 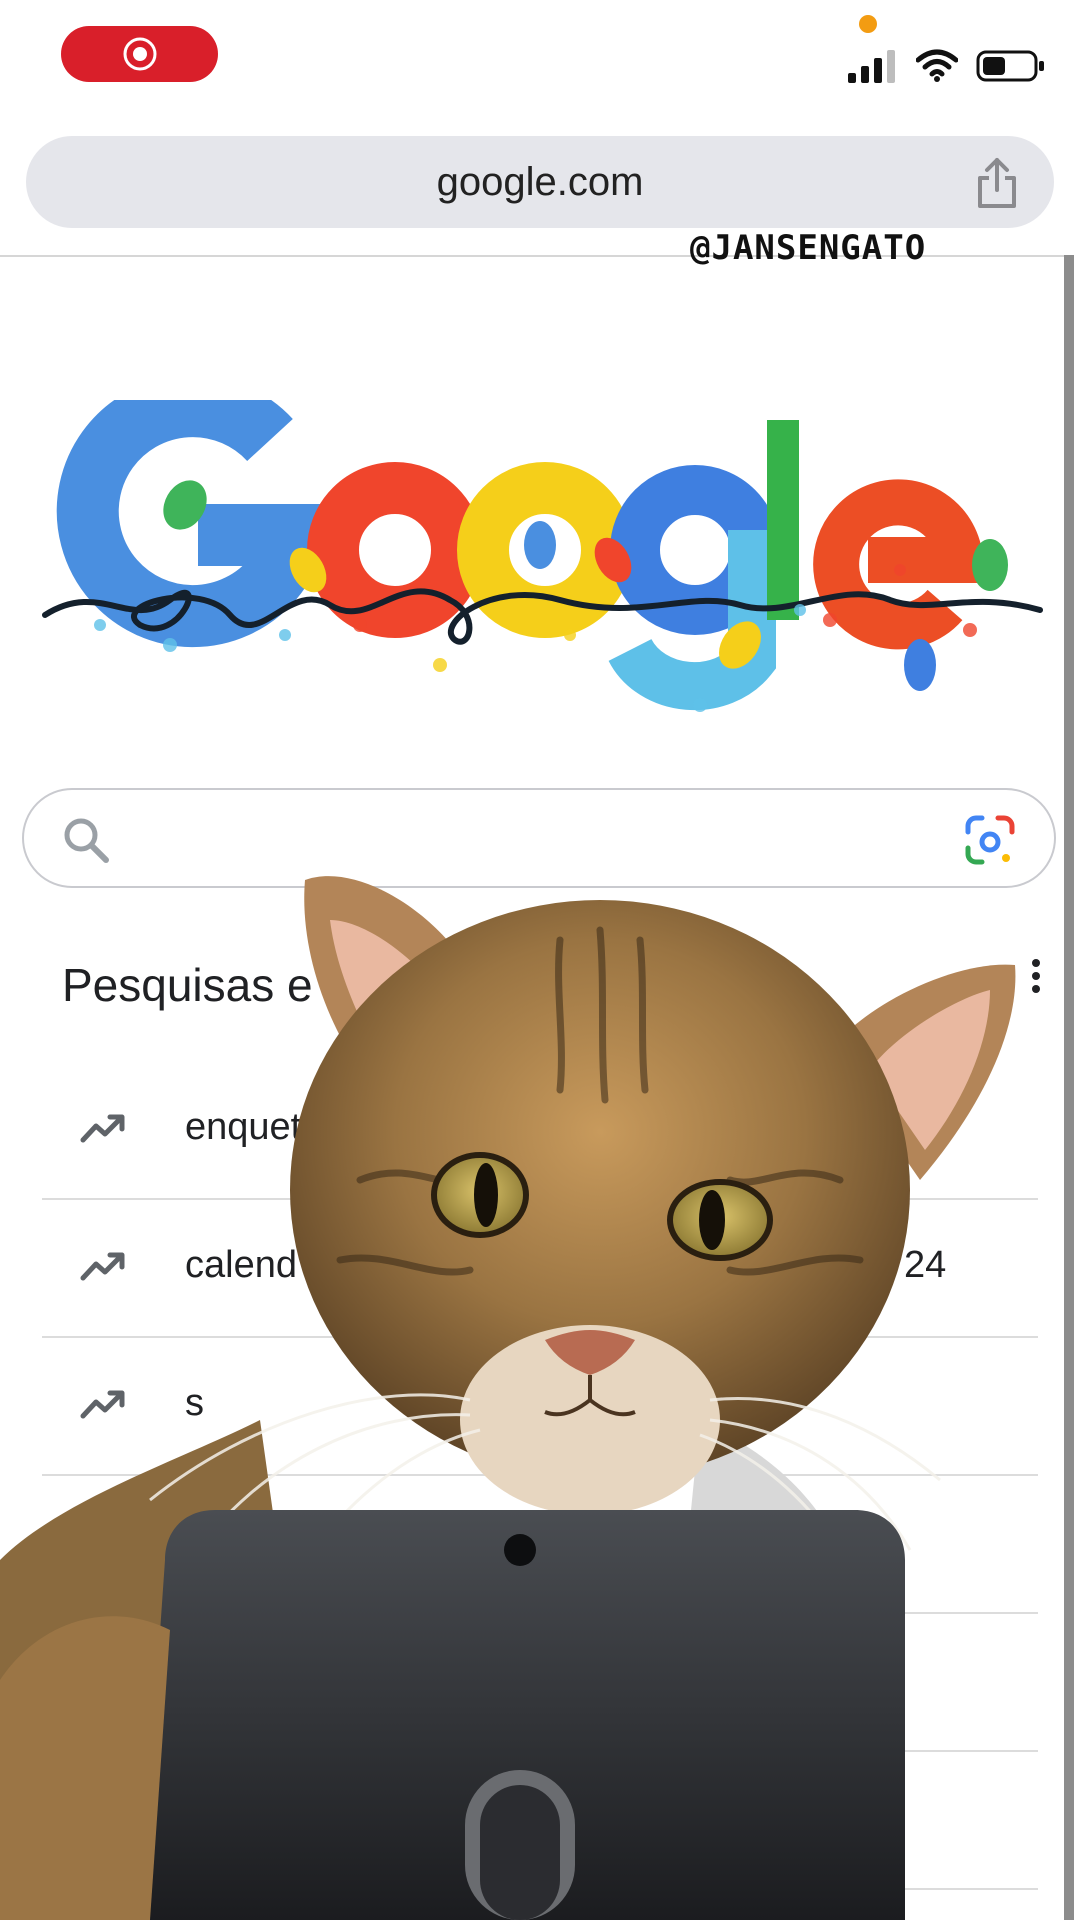 I want to click on page-edge-shadow, so click(x=1069, y=1087).